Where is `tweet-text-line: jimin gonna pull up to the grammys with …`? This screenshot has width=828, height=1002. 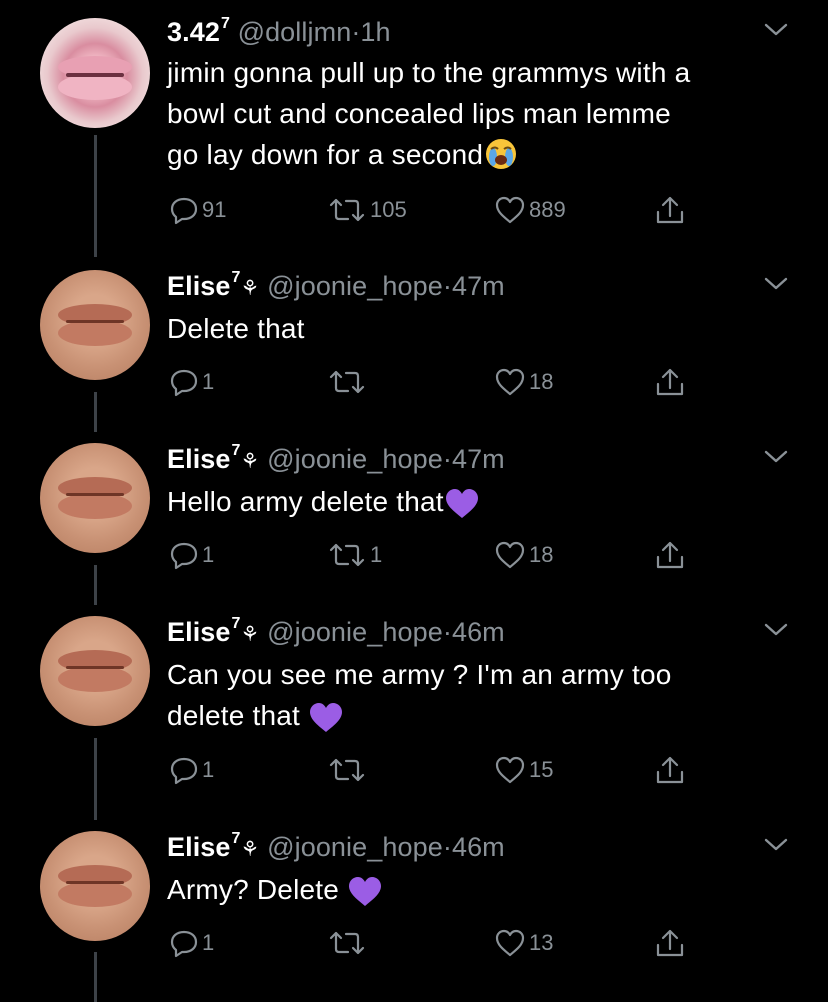
tweet-text-line: jimin gonna pull up to the grammys with … is located at coordinates (429, 72).